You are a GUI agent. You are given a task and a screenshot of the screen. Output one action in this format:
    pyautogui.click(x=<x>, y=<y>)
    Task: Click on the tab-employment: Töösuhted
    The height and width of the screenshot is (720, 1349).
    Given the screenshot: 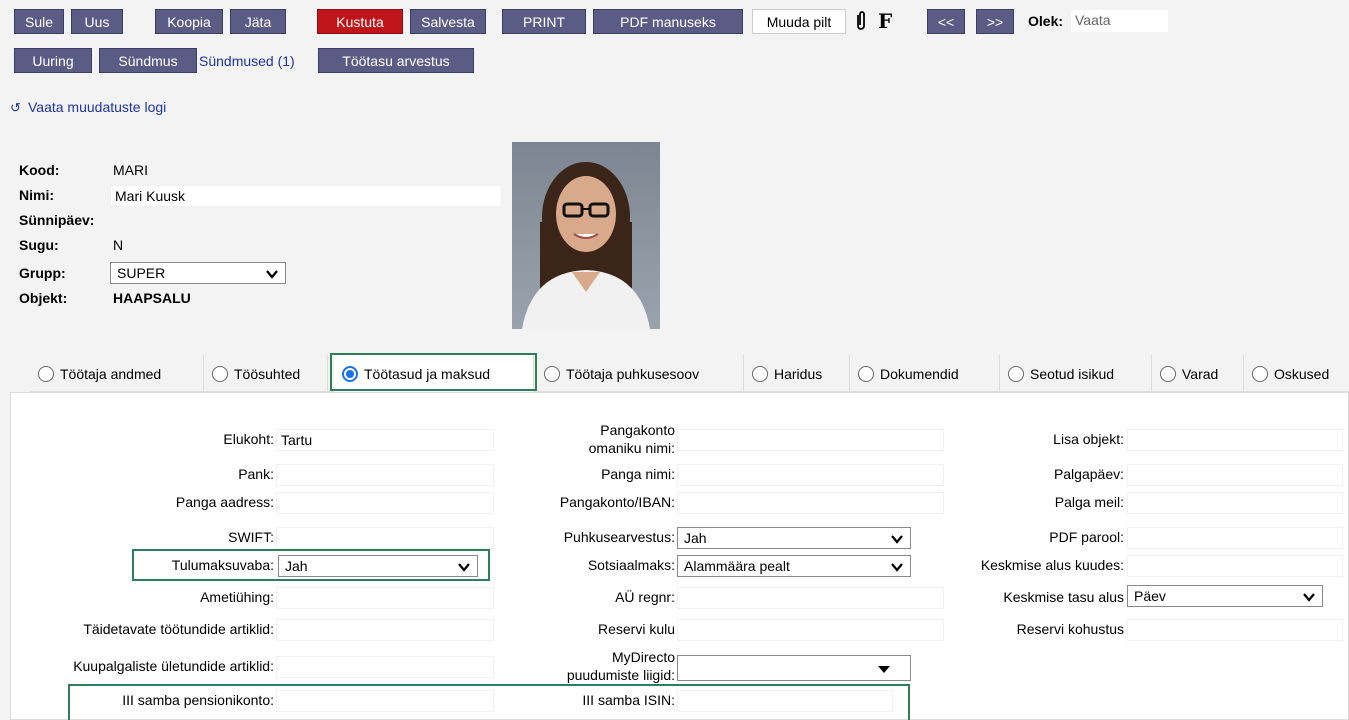 What is the action you would take?
    pyautogui.click(x=266, y=373)
    